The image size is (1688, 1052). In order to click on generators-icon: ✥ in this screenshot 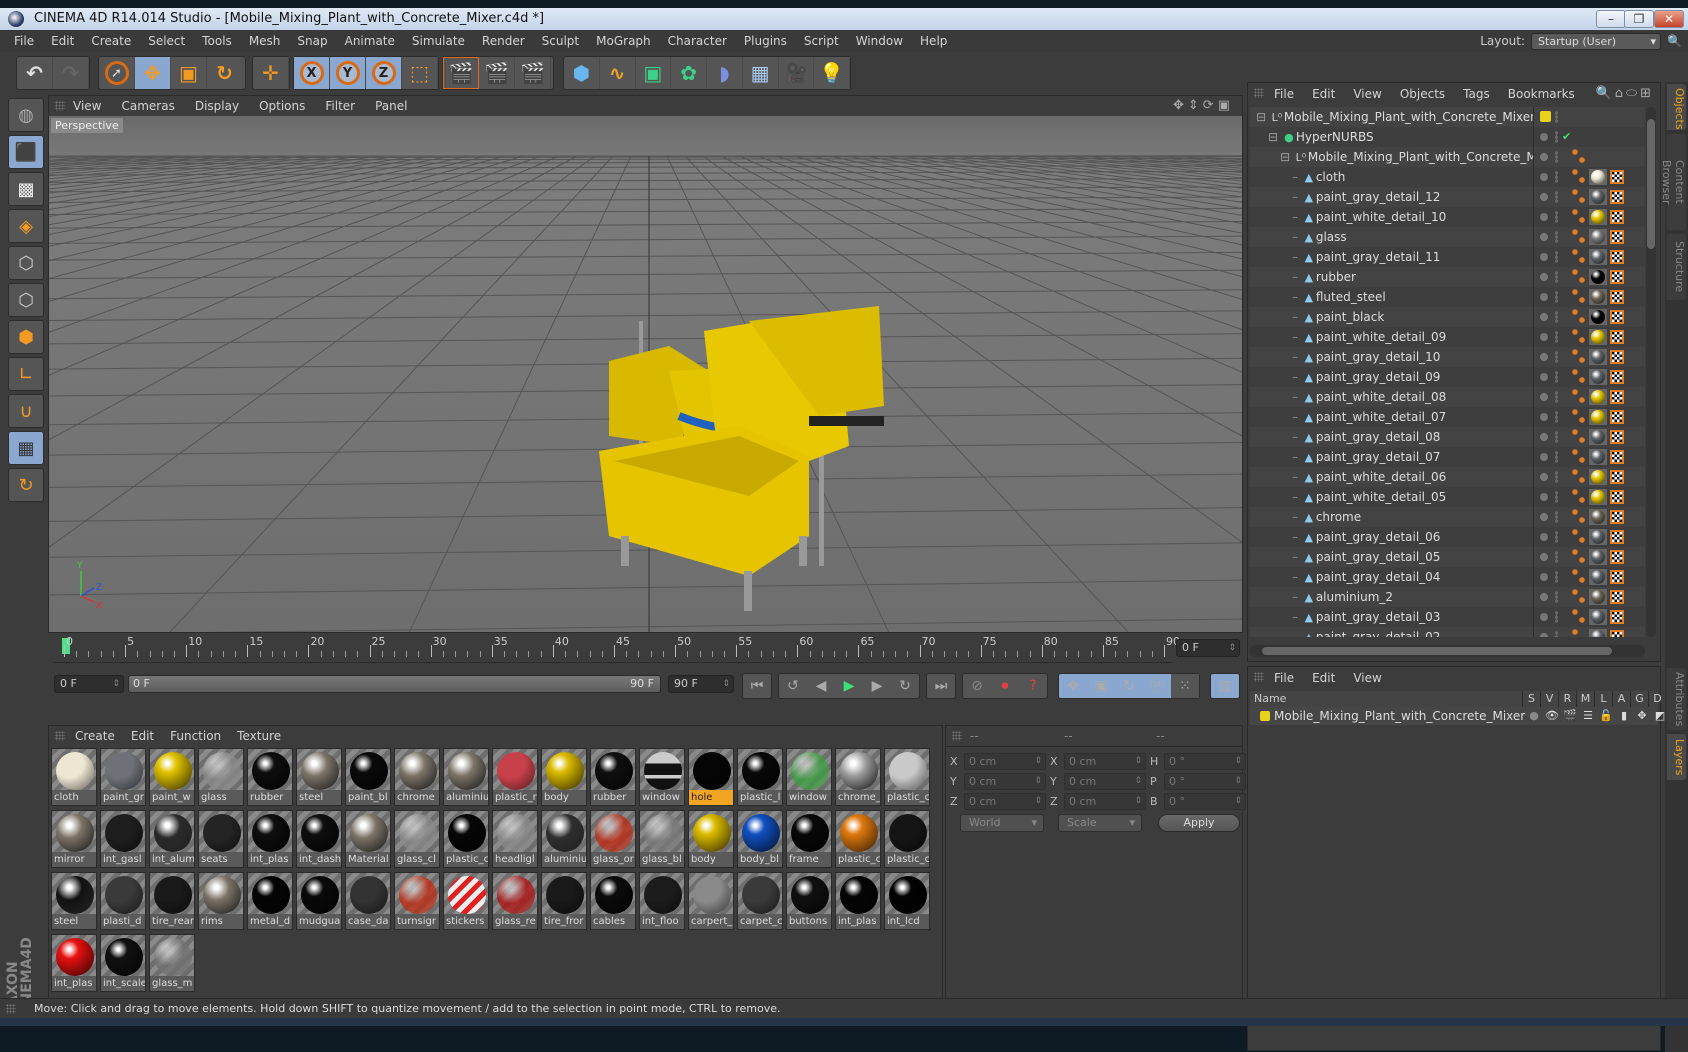, I will do `click(1642, 716)`.